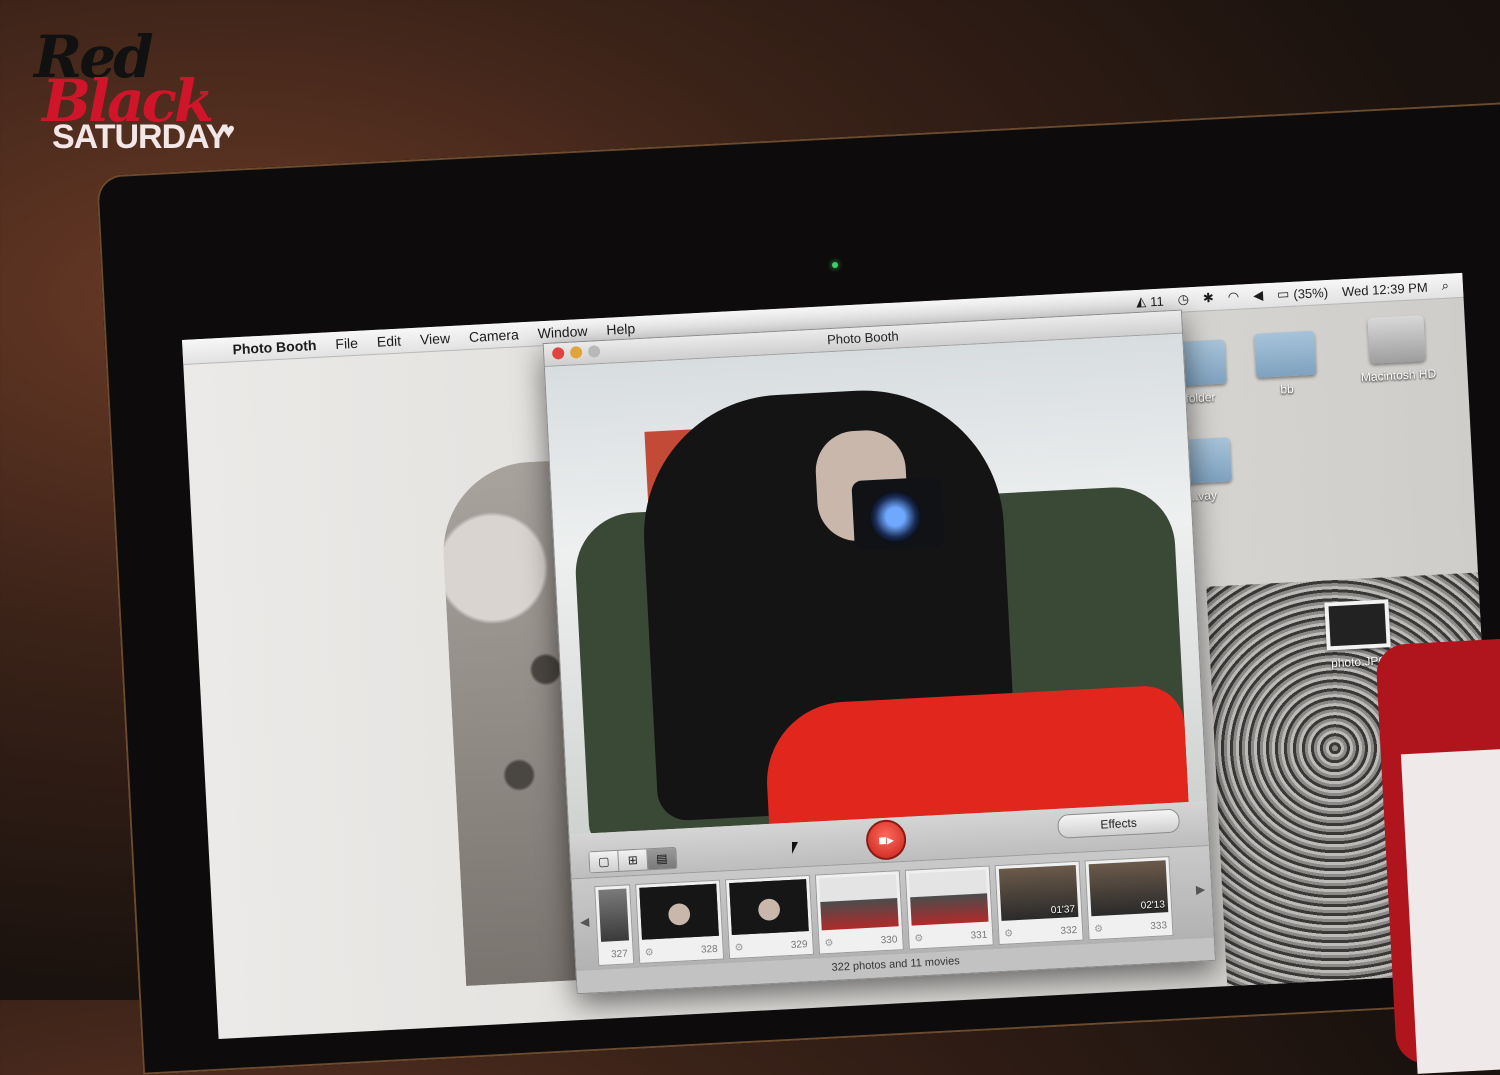  What do you see at coordinates (1063, 910) in the screenshot?
I see `movie-duration: 01'37` at bounding box center [1063, 910].